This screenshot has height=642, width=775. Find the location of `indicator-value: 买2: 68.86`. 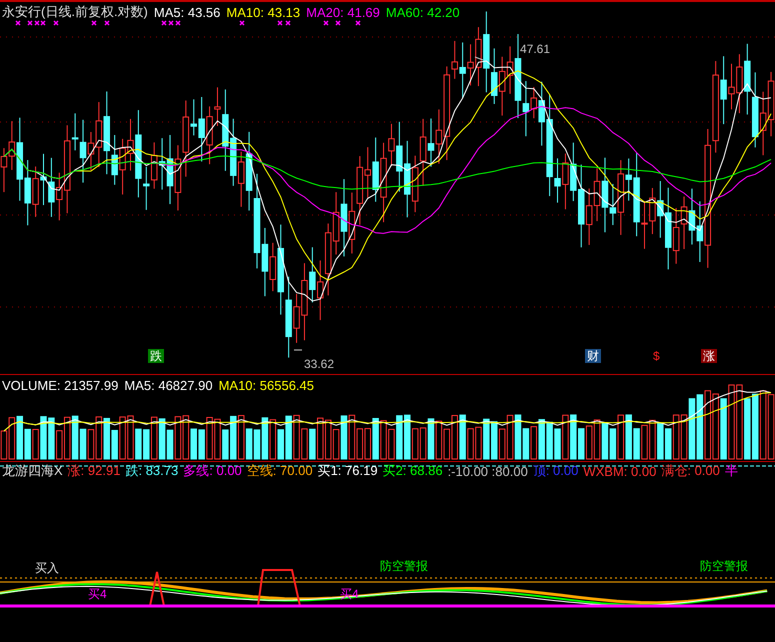

indicator-value: 买2: 68.86 is located at coordinates (412, 471).